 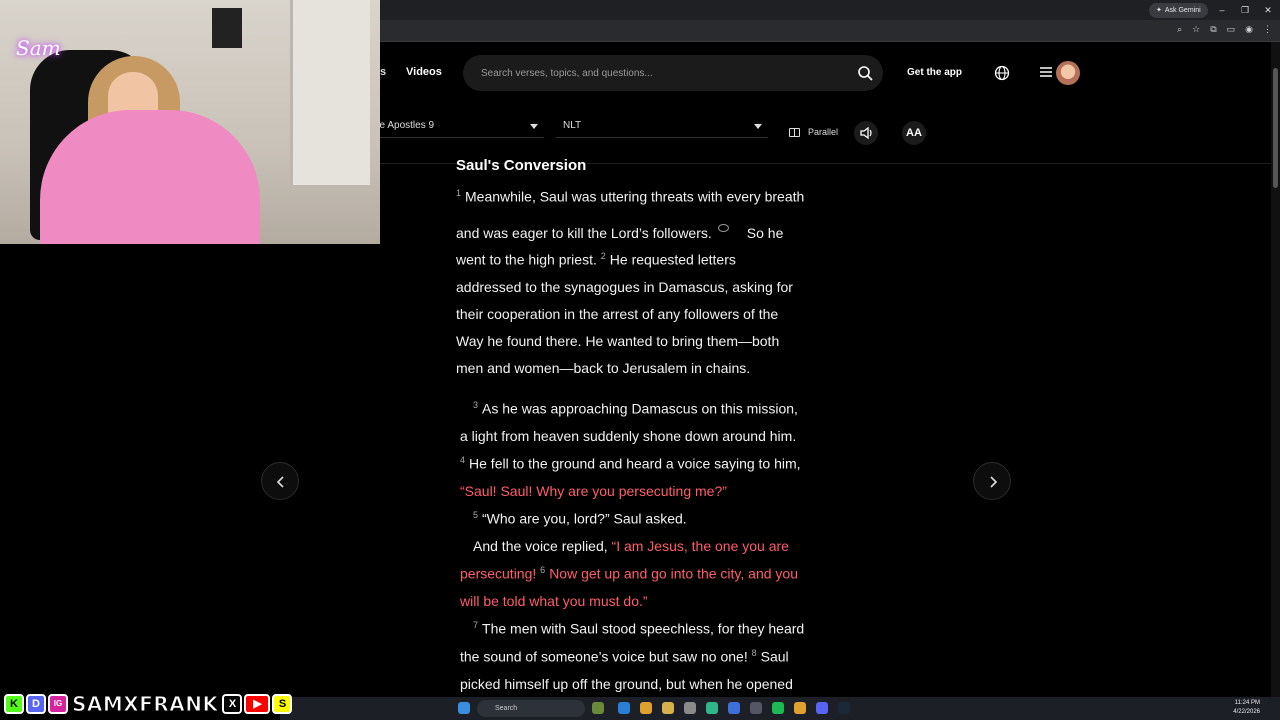 I want to click on verse-text-red: “I am Jesus, the one you are, so click(x=700, y=546).